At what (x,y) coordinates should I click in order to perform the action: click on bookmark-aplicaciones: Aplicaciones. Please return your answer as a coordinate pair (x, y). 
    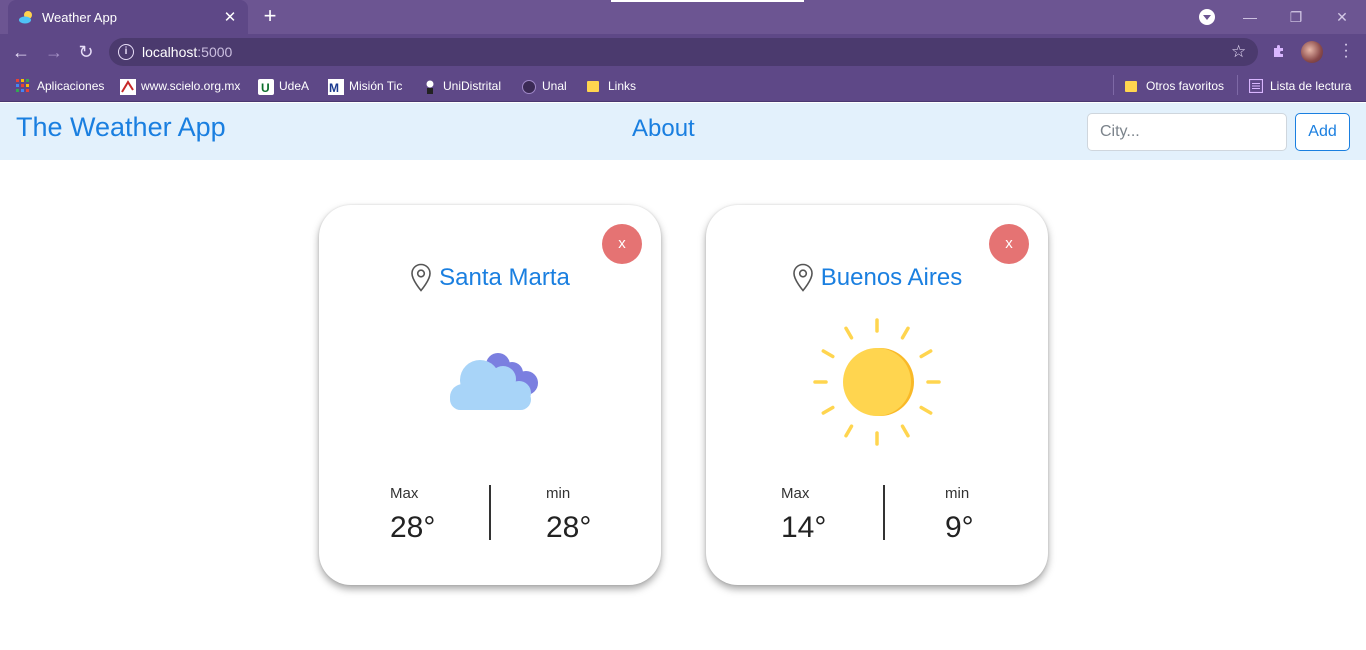
    Looking at the image, I should click on (60, 86).